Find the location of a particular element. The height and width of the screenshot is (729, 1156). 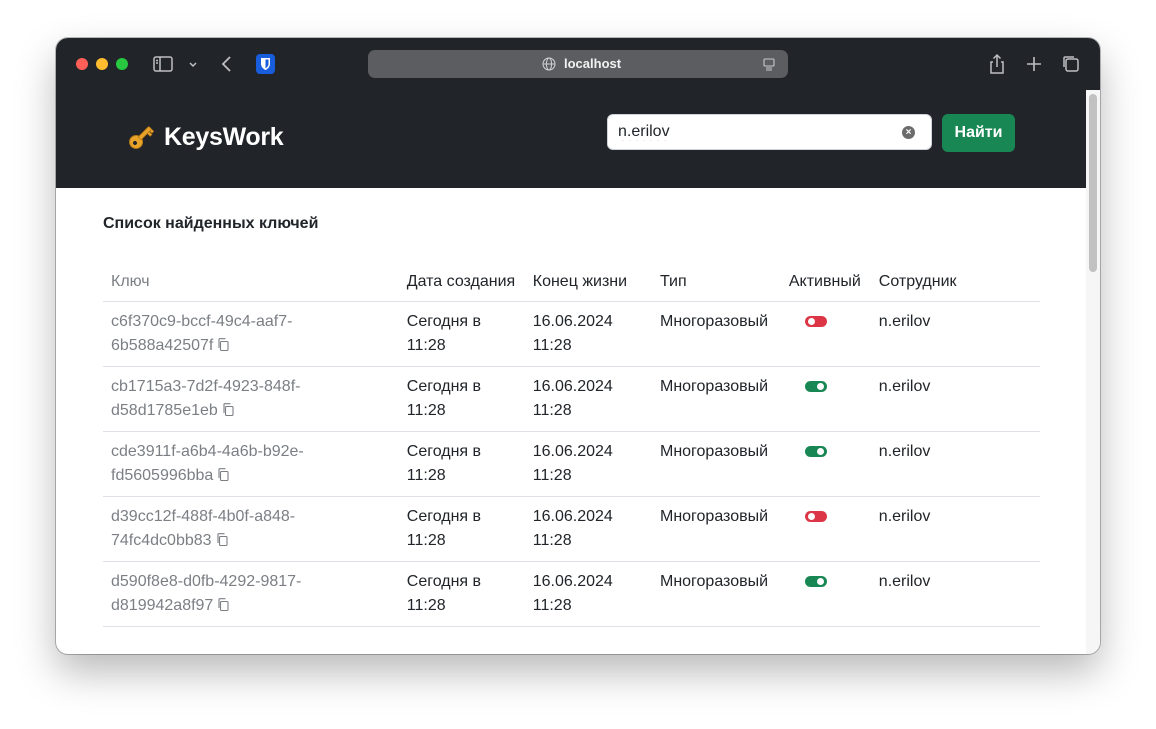

search-box: × is located at coordinates (769, 132).